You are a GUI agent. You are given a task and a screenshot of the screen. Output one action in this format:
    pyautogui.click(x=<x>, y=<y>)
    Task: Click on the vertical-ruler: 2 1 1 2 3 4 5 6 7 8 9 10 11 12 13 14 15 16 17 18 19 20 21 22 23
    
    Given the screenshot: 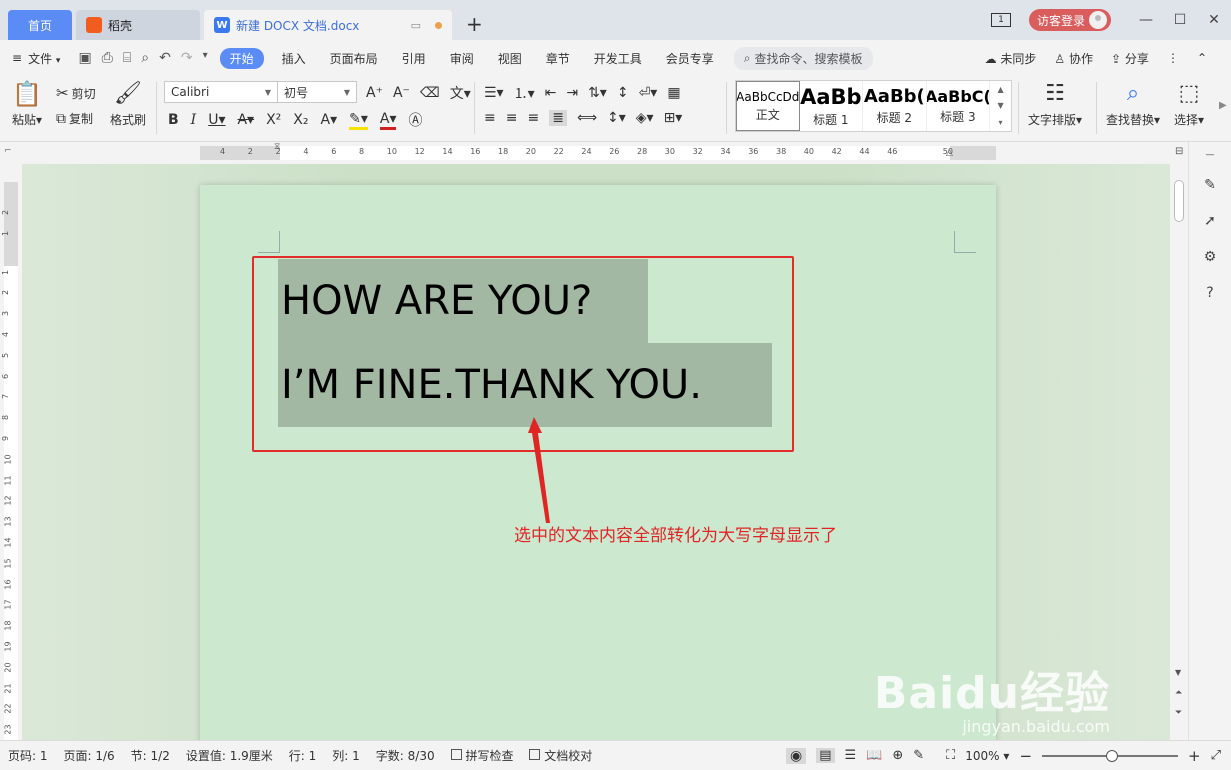 What is the action you would take?
    pyautogui.click(x=11, y=453)
    